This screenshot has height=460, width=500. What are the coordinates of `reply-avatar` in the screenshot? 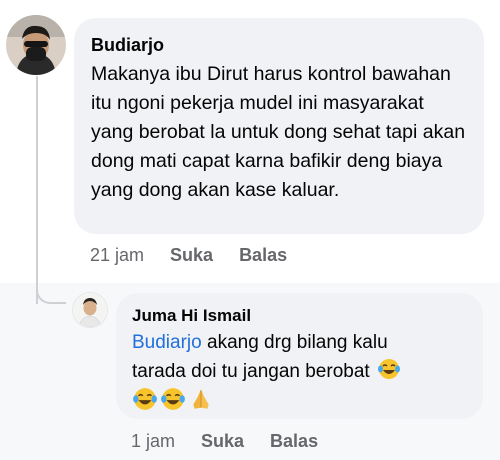 It's located at (90, 310).